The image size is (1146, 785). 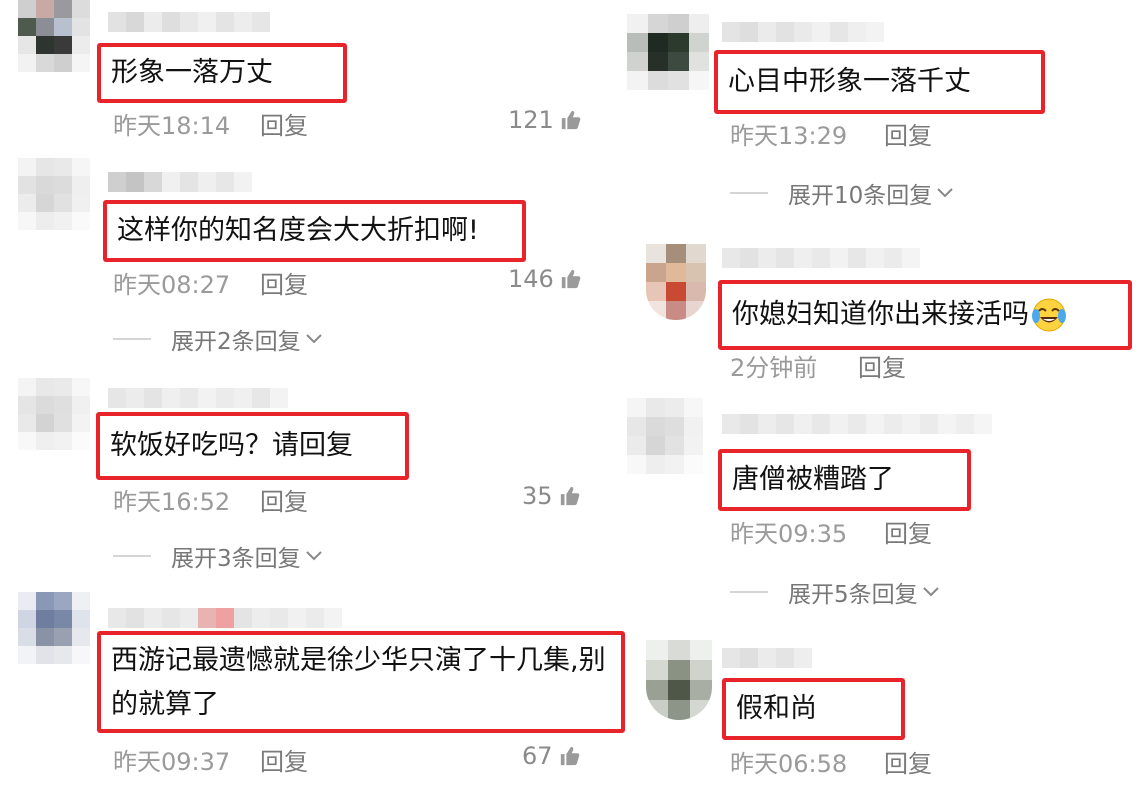 I want to click on like-count: 146, so click(x=531, y=279).